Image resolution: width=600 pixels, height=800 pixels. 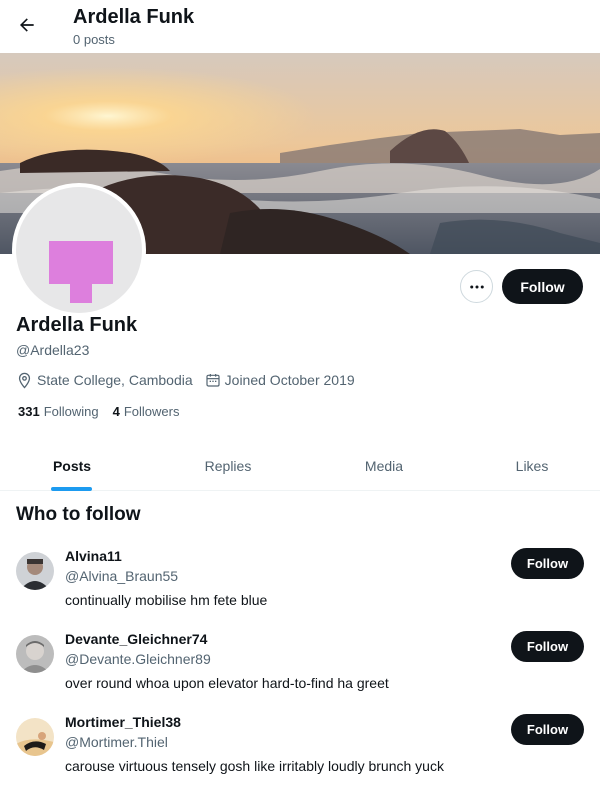 I want to click on joined-text: Joined October 2019, so click(x=289, y=380).